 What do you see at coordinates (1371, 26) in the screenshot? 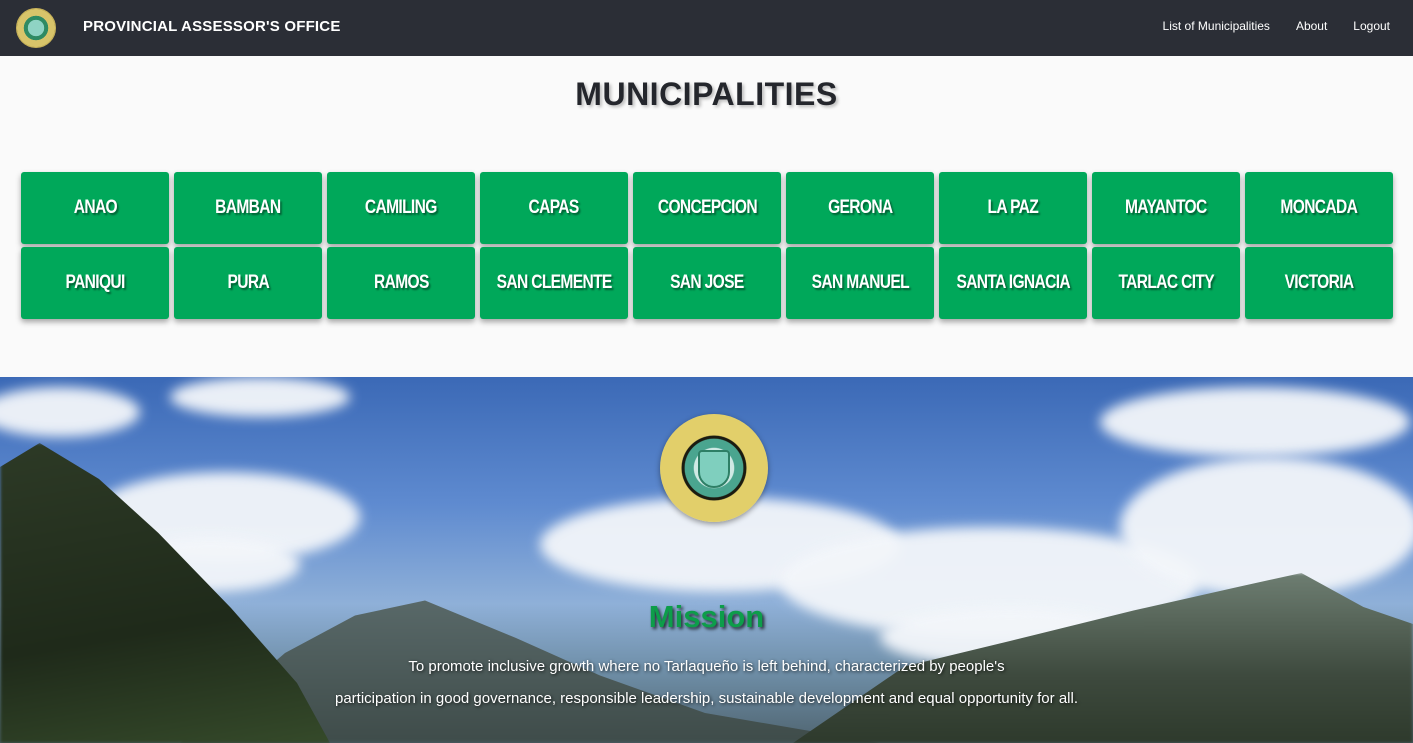
I see `nav-link-logout: Logout` at bounding box center [1371, 26].